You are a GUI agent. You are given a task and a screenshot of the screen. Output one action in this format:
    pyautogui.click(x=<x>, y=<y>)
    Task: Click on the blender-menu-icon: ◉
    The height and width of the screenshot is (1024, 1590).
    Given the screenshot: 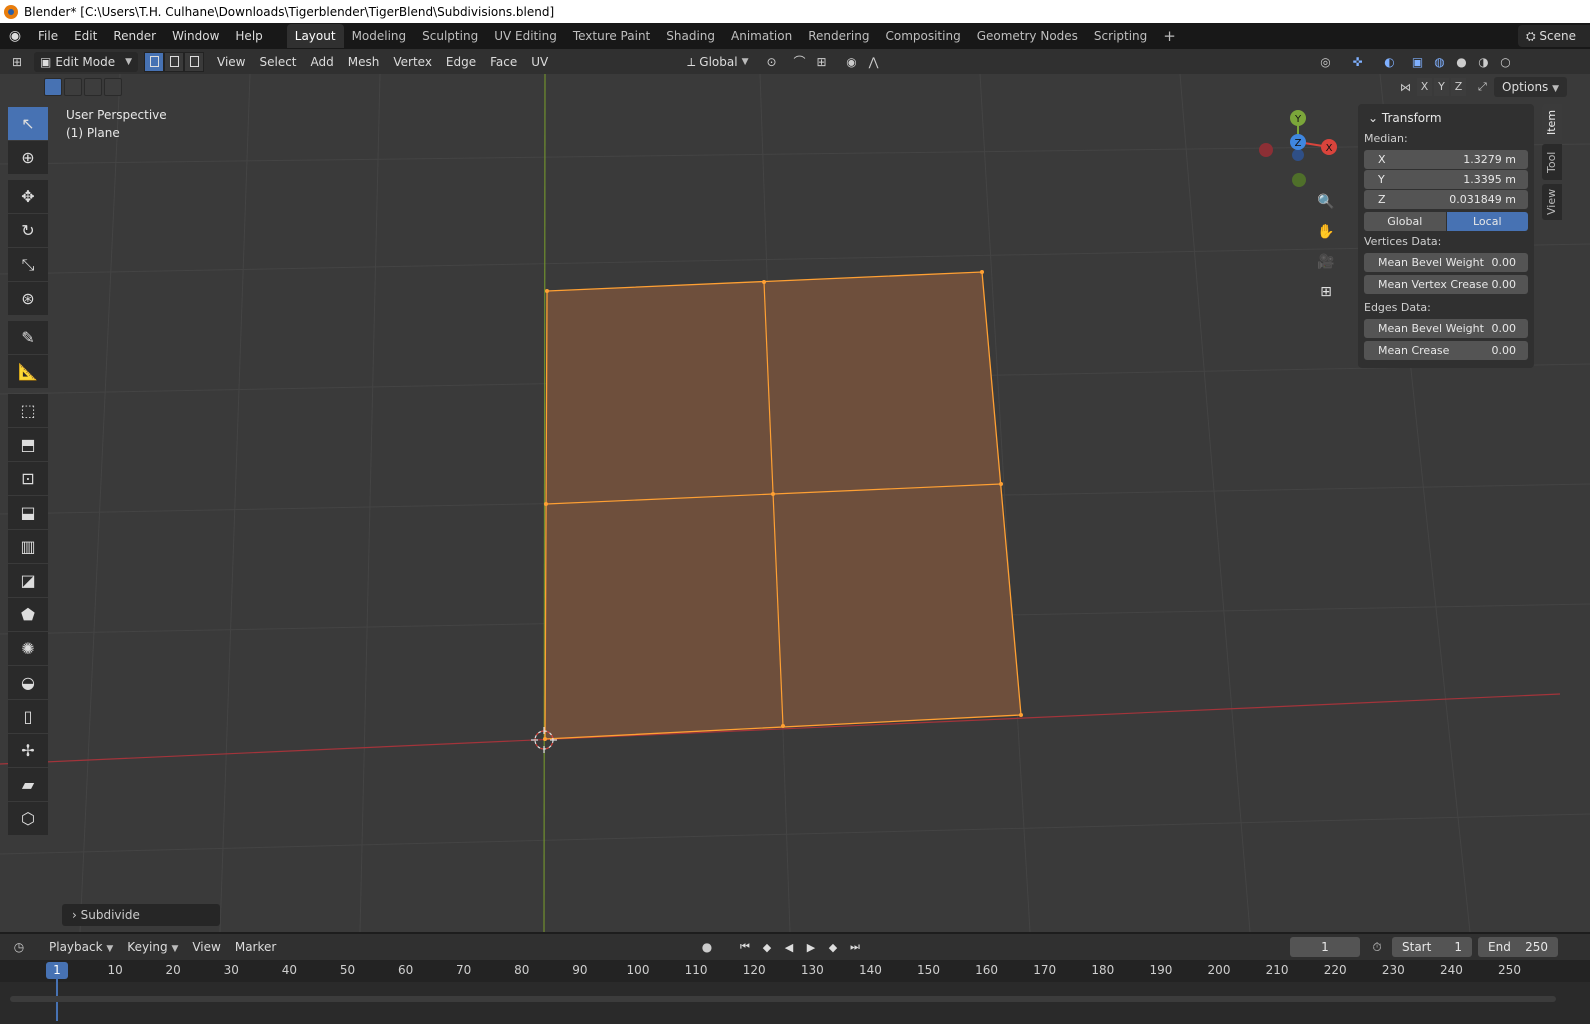 What is the action you would take?
    pyautogui.click(x=15, y=36)
    